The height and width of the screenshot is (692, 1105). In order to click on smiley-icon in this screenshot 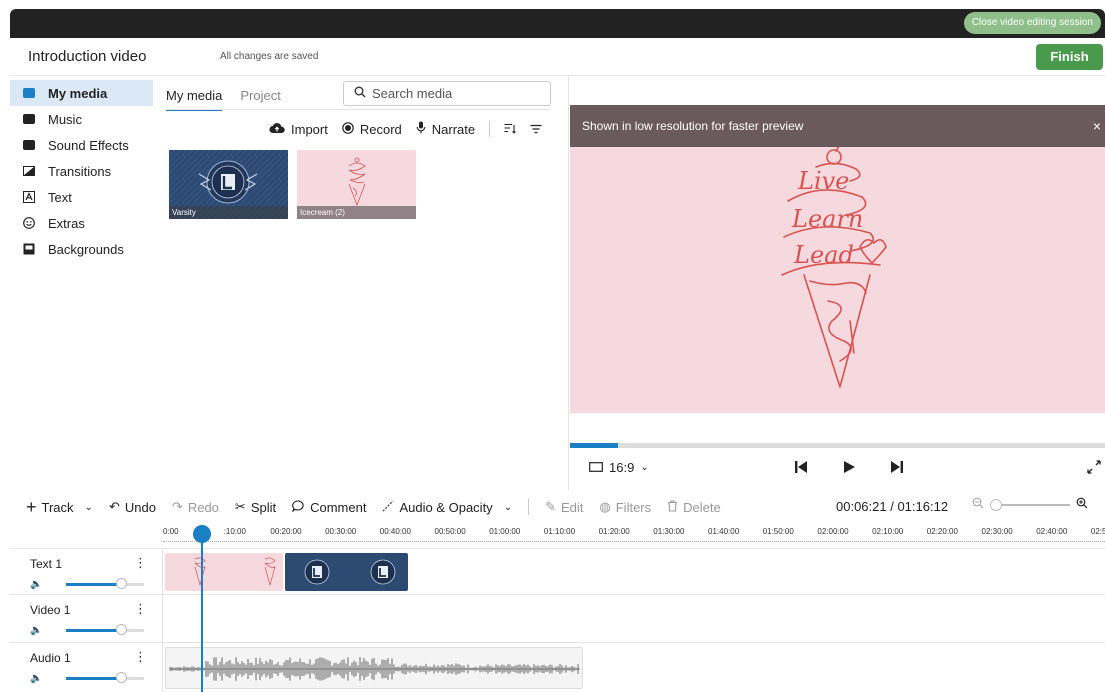, I will do `click(29, 223)`.